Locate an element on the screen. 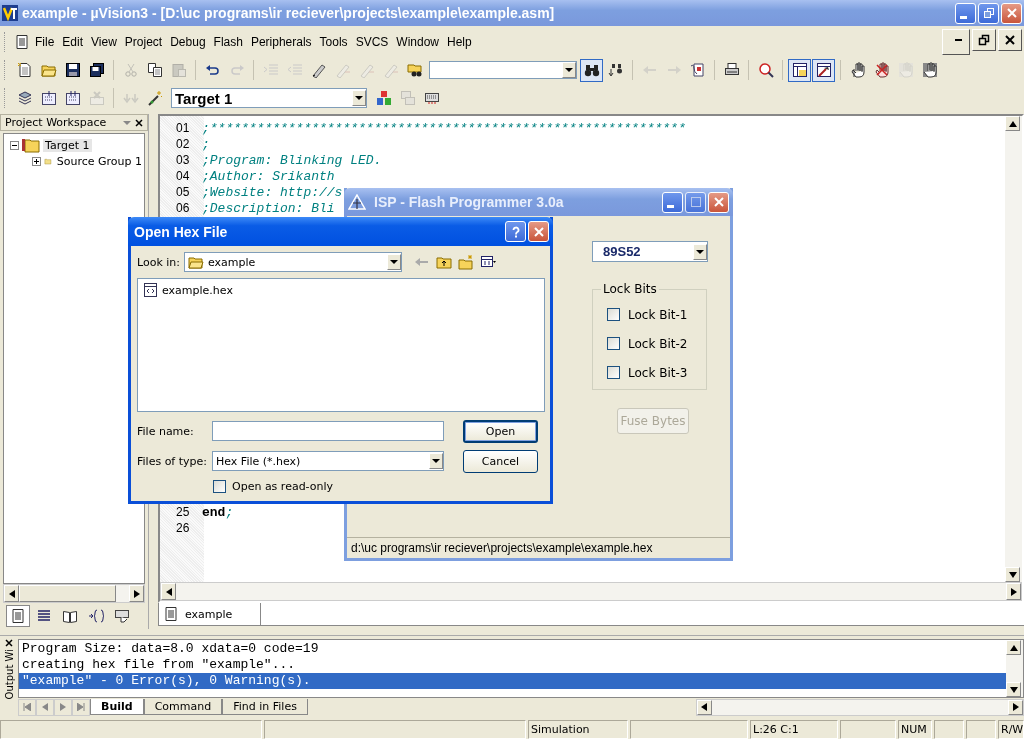  help-button is located at coordinates (515, 231).